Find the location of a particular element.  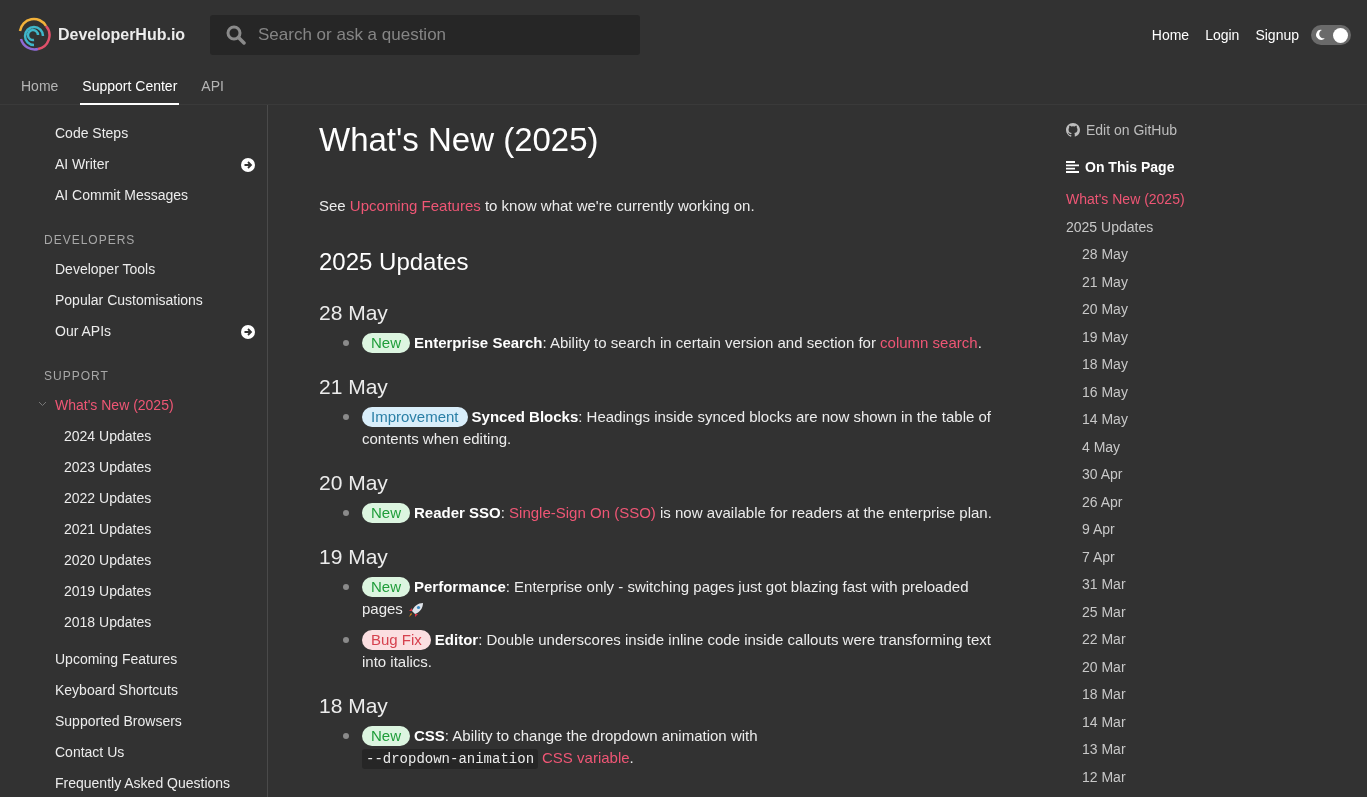

toc-link: 31 Mar is located at coordinates (1216, 589).